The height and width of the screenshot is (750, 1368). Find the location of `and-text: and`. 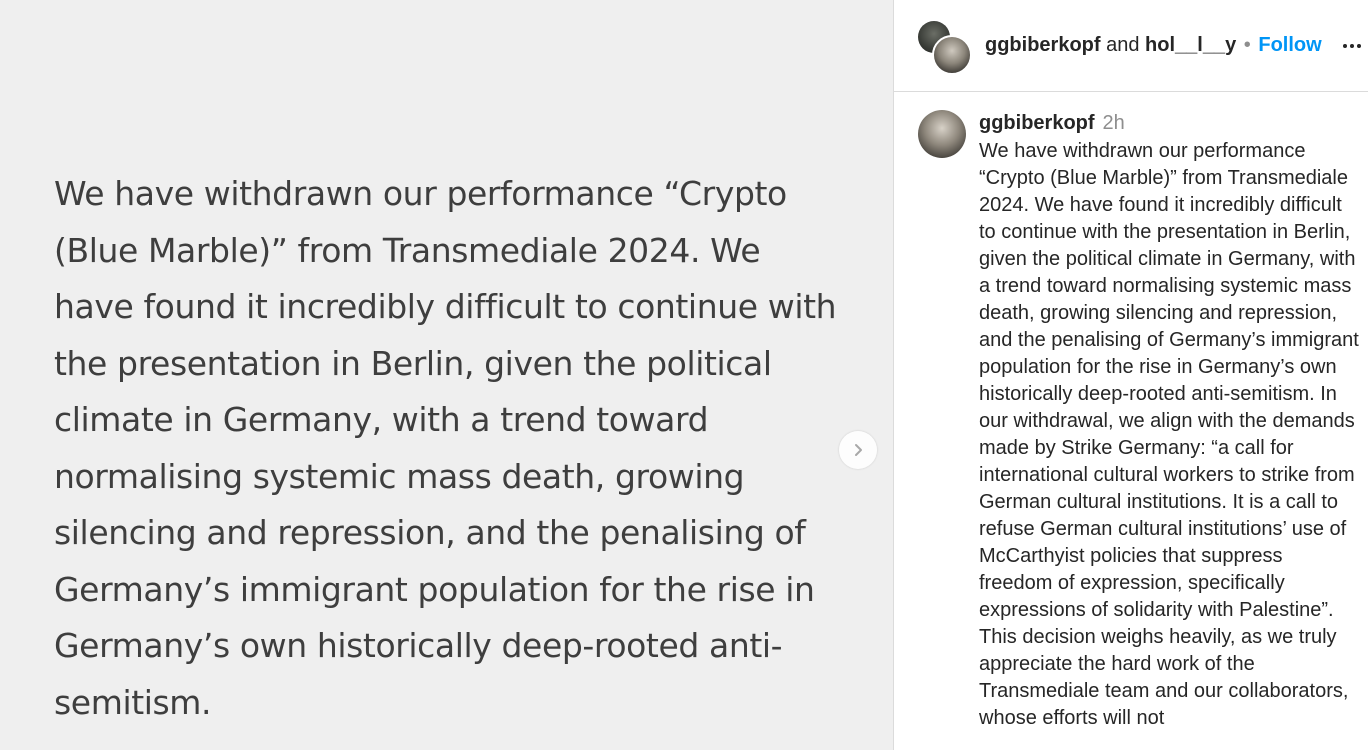

and-text: and is located at coordinates (1123, 45).